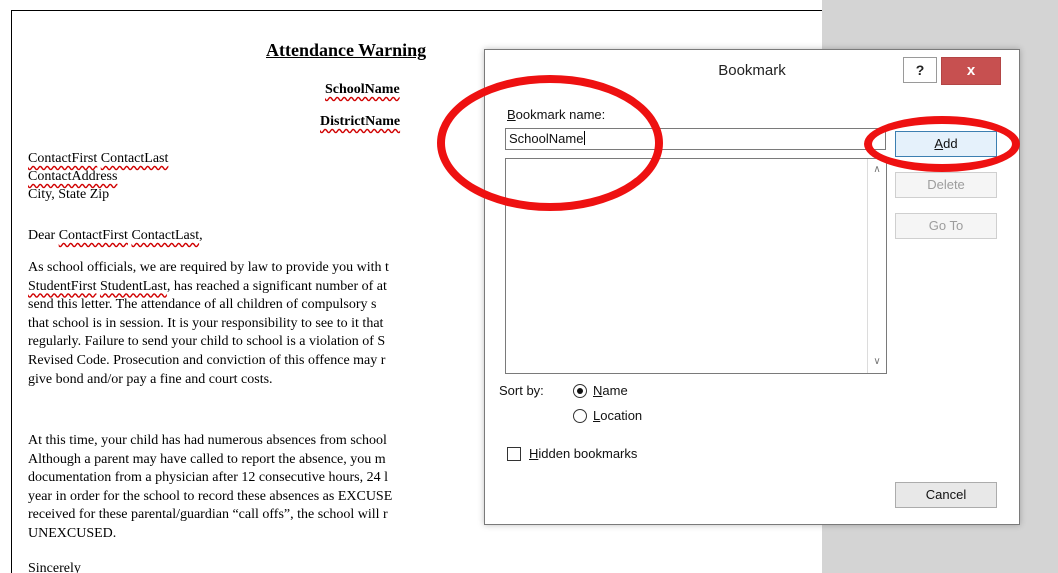  I want to click on school-name-field: SchoolName, so click(362, 90).